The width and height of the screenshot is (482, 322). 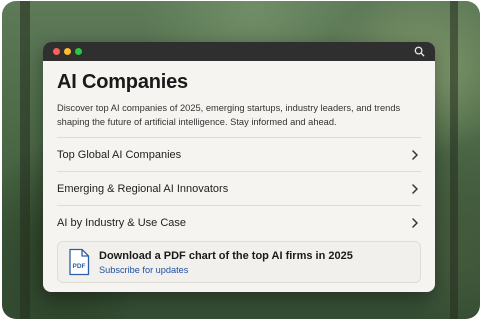 I want to click on page-title: AI Companies, so click(x=122, y=82).